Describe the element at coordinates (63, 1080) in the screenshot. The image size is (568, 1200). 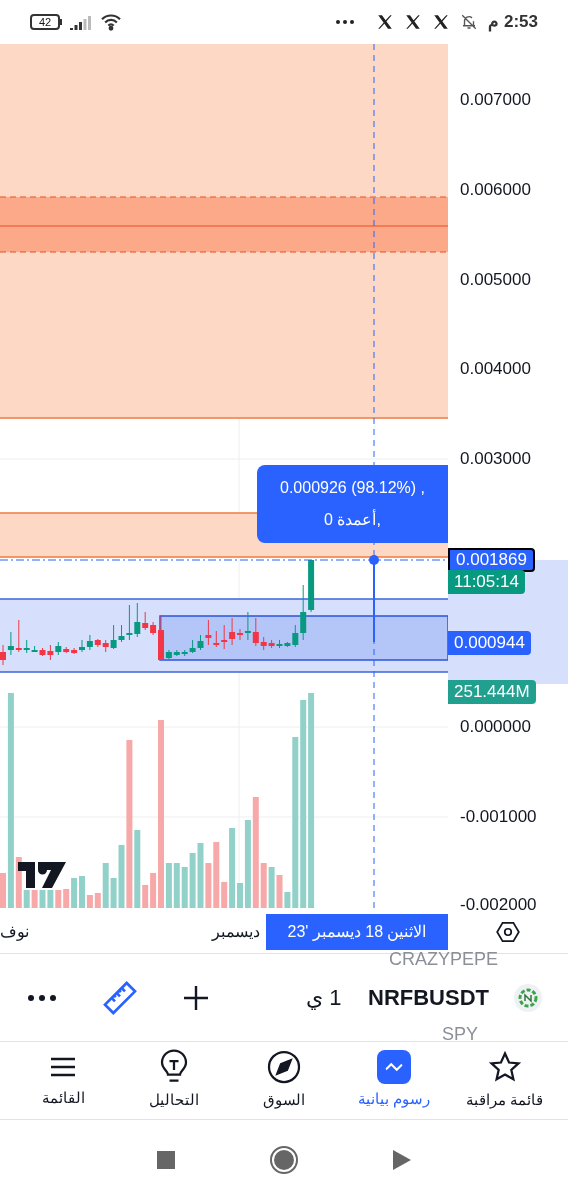
I see `nav-tab: القائمة` at that location.